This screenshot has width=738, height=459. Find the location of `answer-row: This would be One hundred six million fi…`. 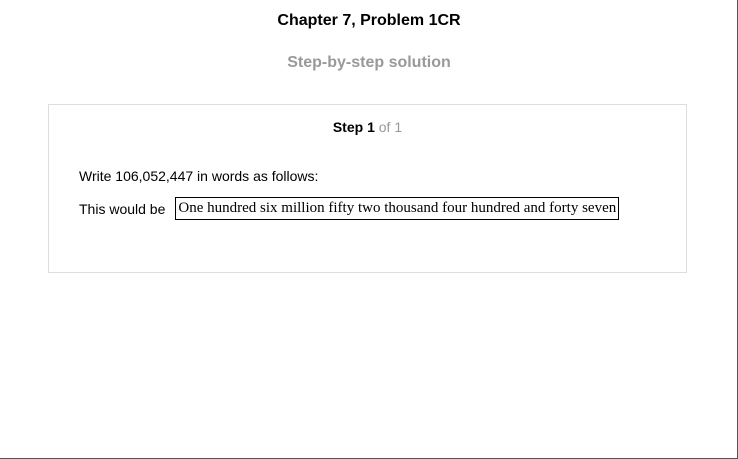

answer-row: This would be One hundred six million fi… is located at coordinates (349, 208).